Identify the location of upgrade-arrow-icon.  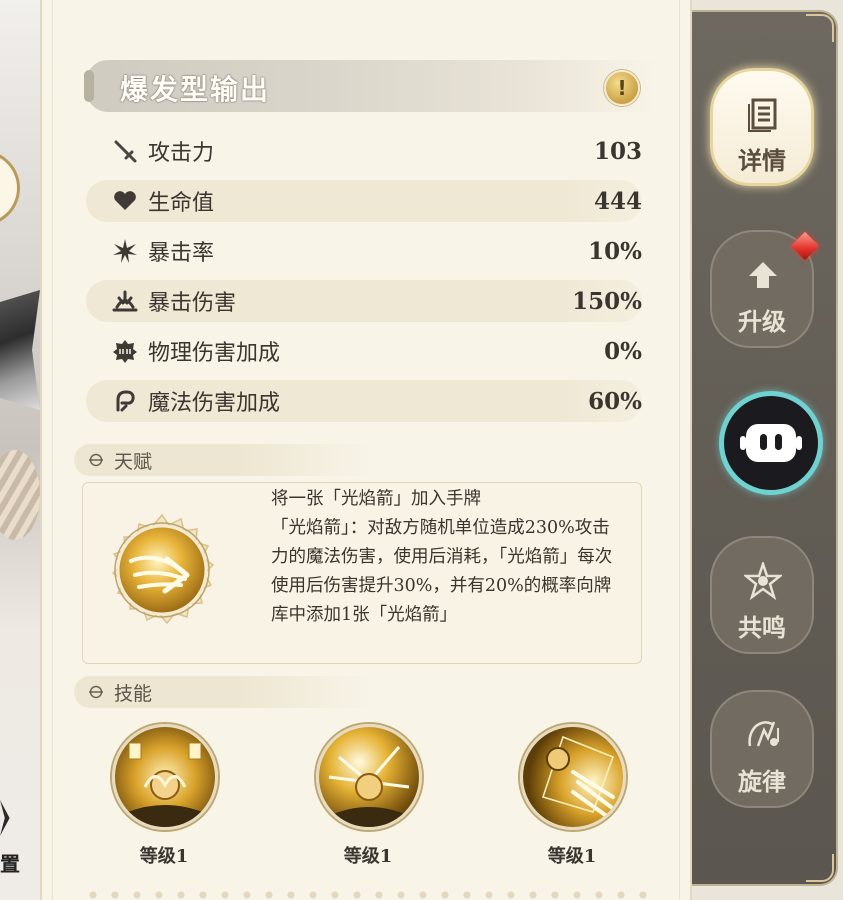
(763, 275).